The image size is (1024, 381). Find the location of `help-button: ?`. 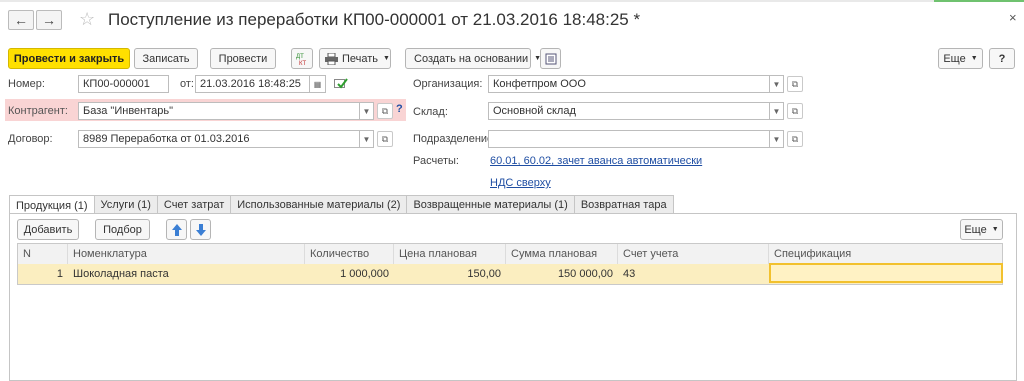

help-button: ? is located at coordinates (1002, 58).